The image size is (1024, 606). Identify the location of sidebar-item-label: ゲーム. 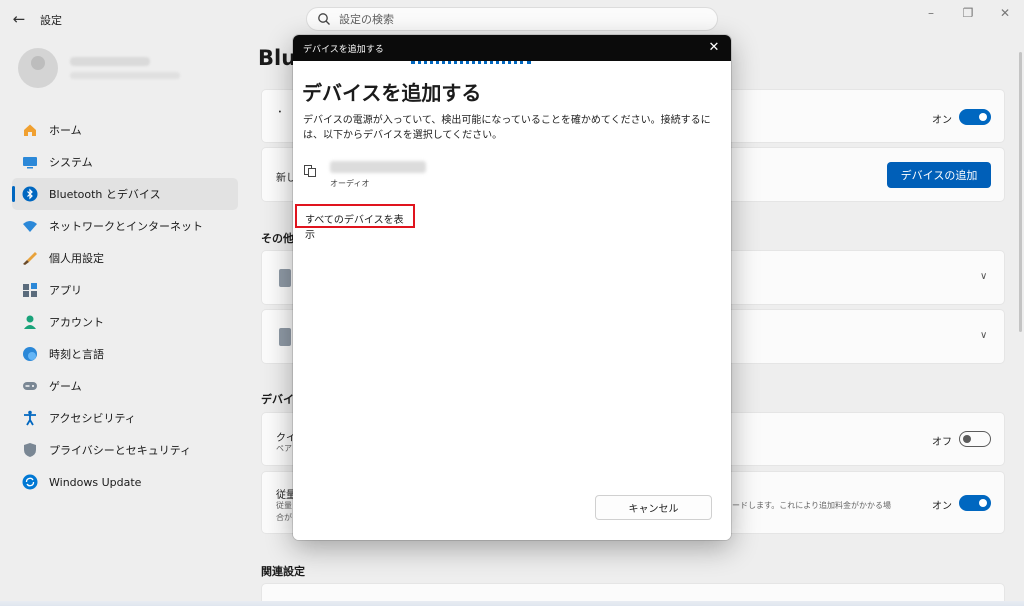
(65, 386).